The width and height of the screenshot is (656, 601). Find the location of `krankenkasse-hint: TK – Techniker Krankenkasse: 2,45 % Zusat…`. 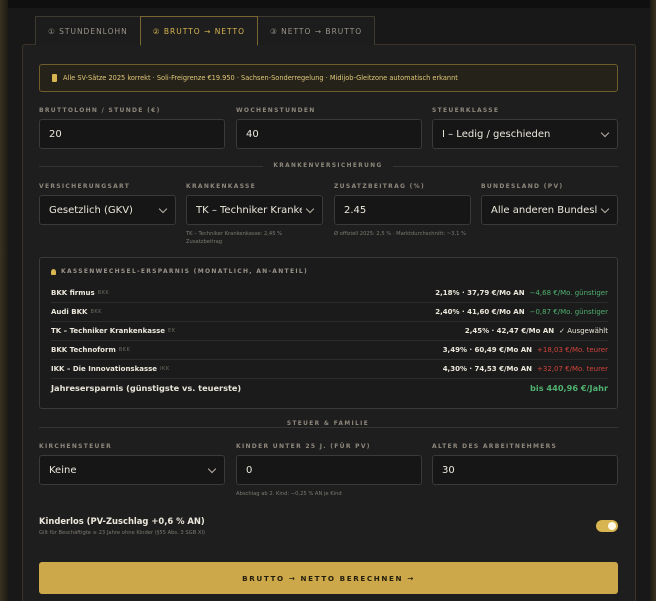

krankenkasse-hint: TK – Techniker Krankenkasse: 2,45 % Zusat… is located at coordinates (234, 238).